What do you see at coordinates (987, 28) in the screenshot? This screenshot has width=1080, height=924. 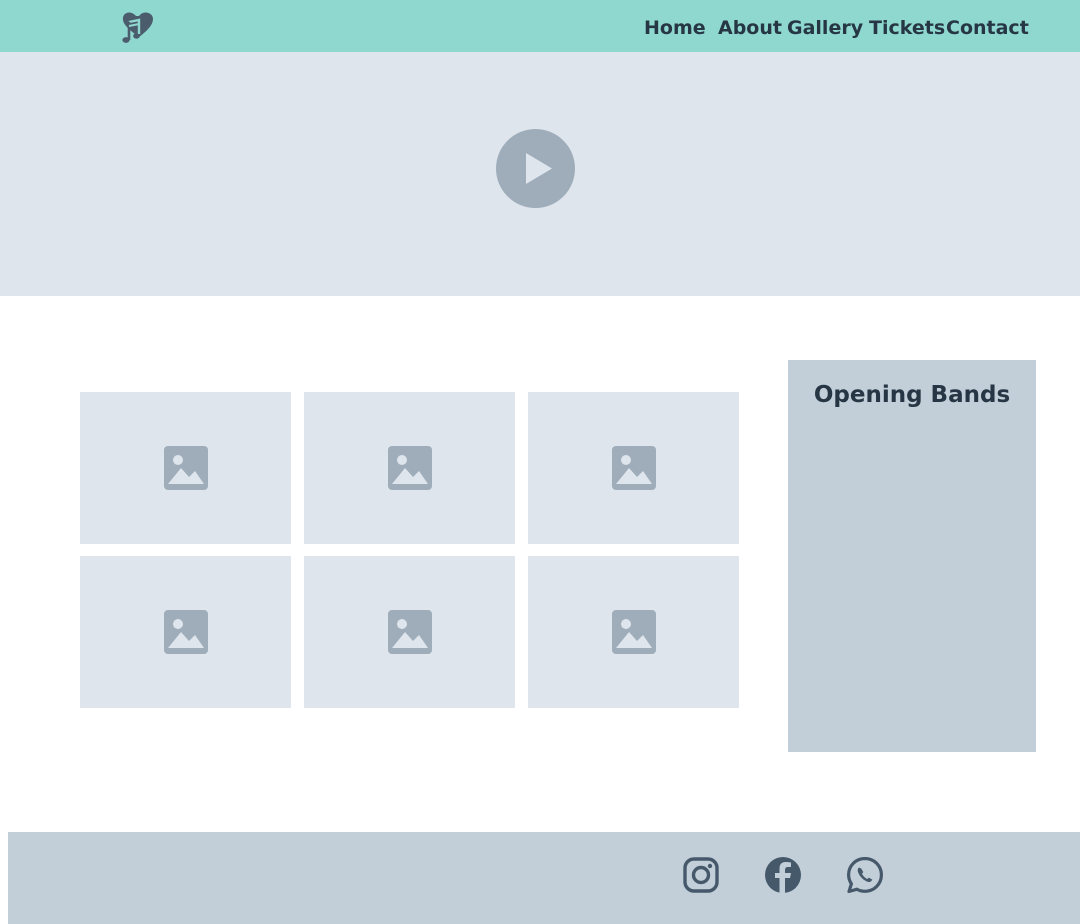 I see `nav-contact: Contact` at bounding box center [987, 28].